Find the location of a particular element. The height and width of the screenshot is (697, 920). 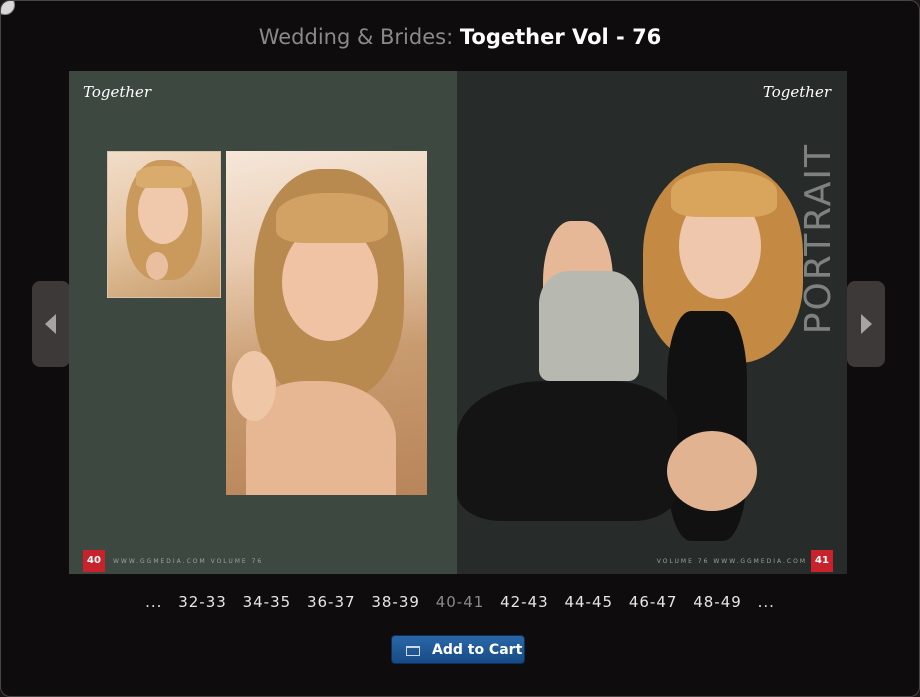

add-to-cart-label: Add to Cart is located at coordinates (477, 650).